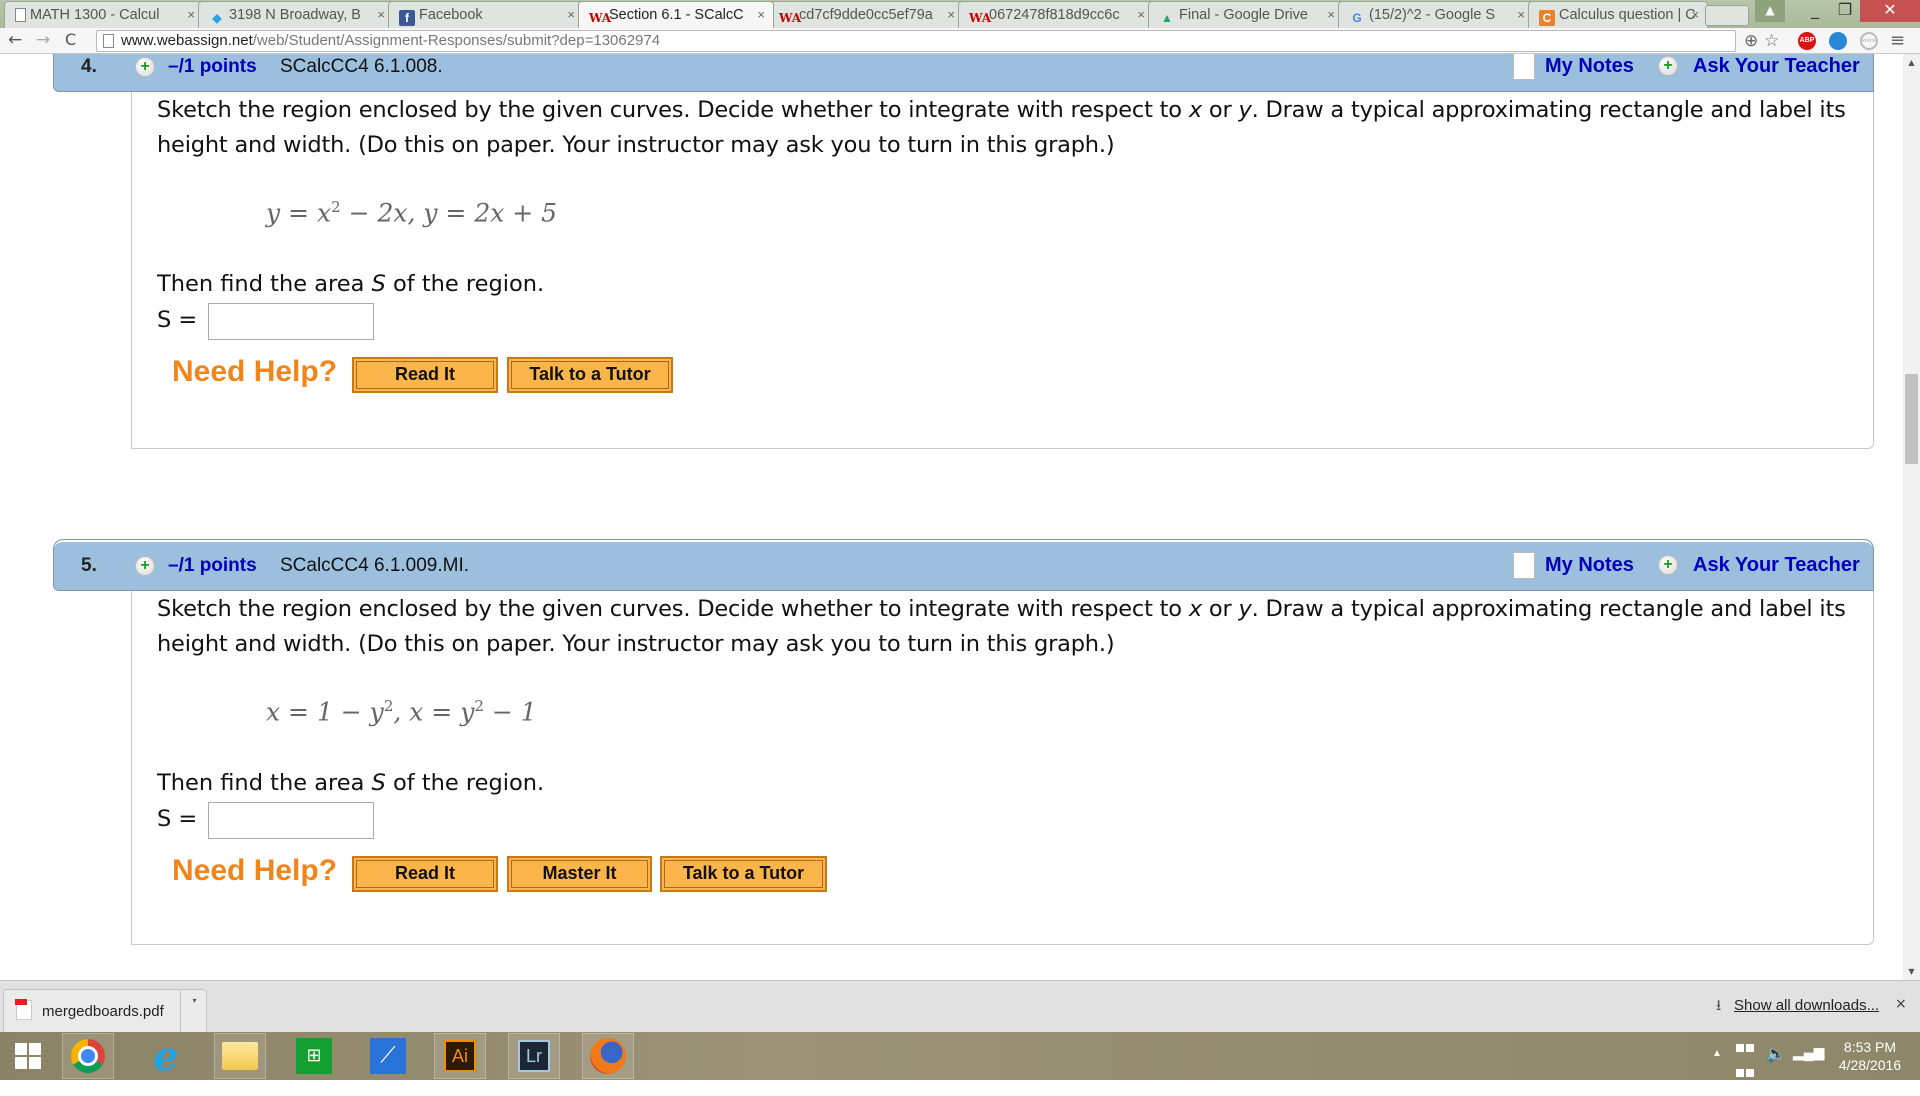 This screenshot has width=1920, height=1096. Describe the element at coordinates (579, 874) in the screenshot. I see `master-it-button: Master It` at that location.